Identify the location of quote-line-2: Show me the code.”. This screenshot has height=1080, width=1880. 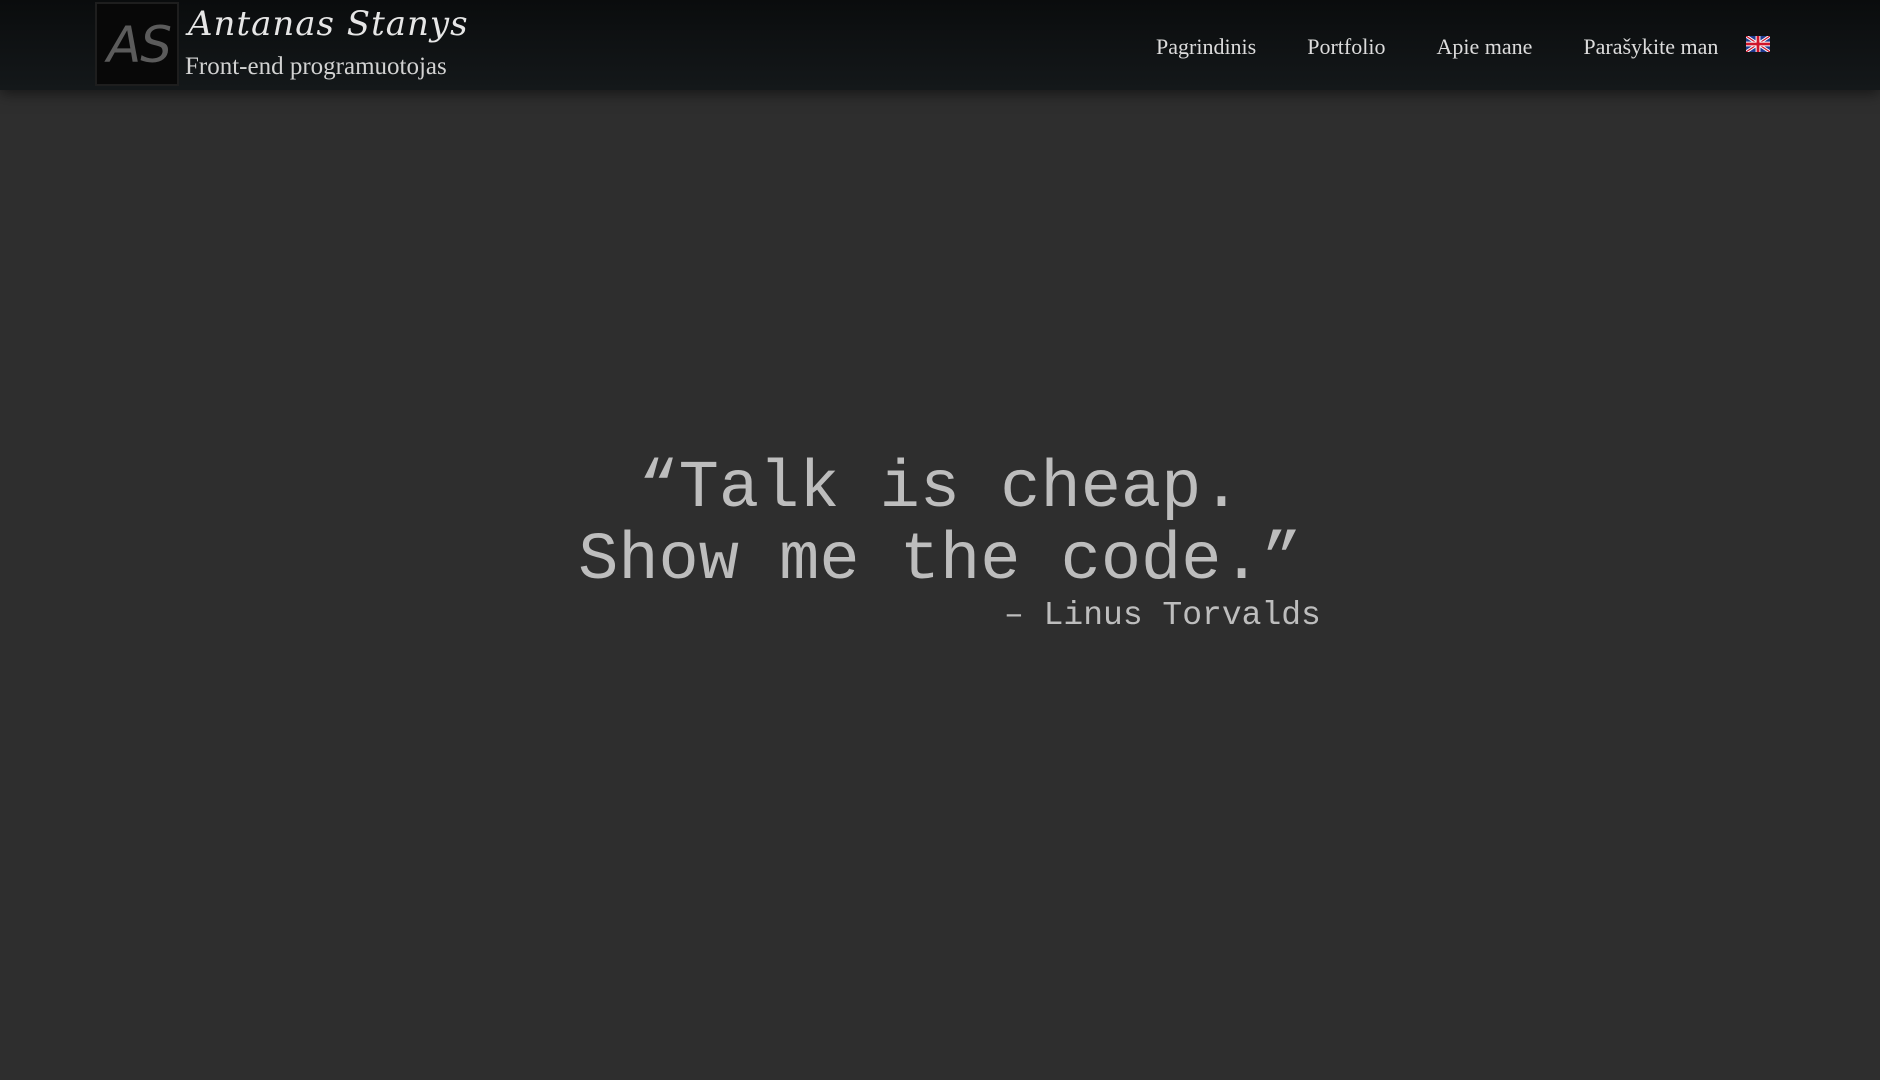
(940, 561).